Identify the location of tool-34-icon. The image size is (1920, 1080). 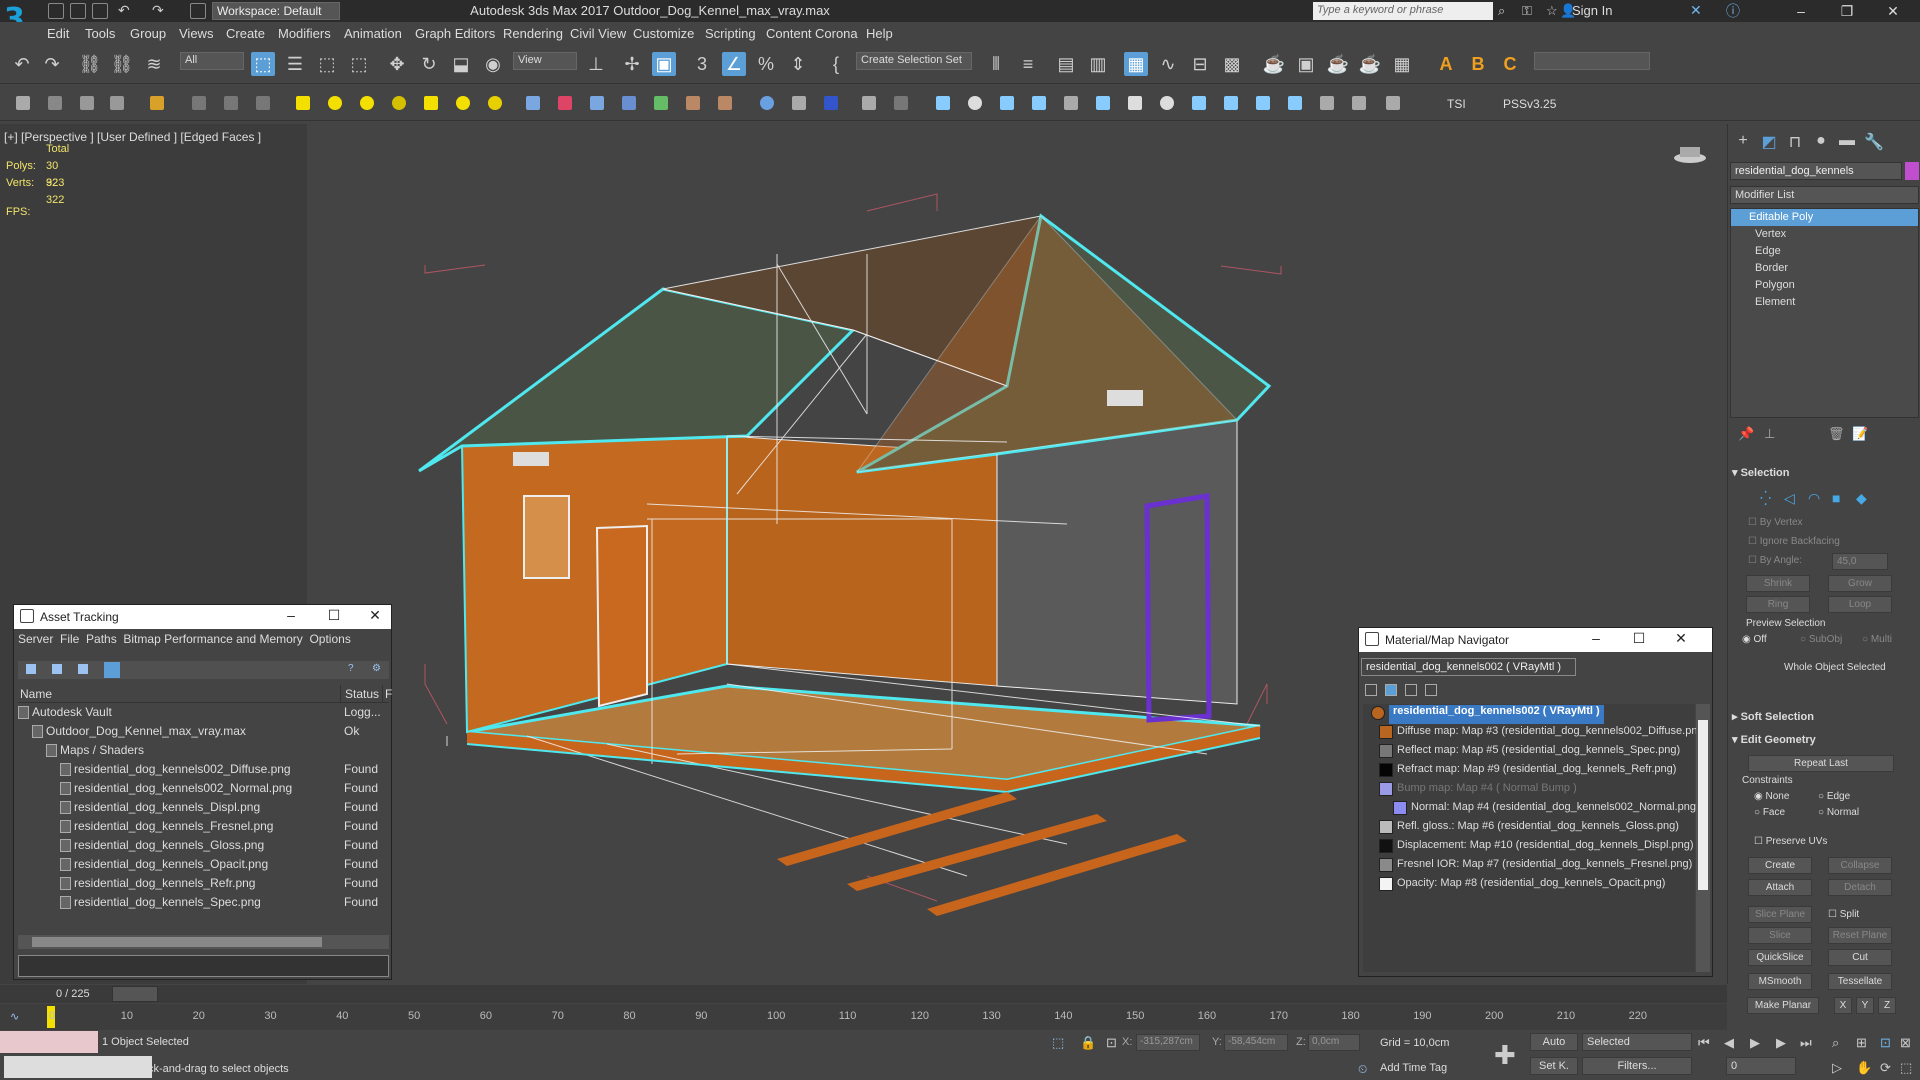
(1359, 103).